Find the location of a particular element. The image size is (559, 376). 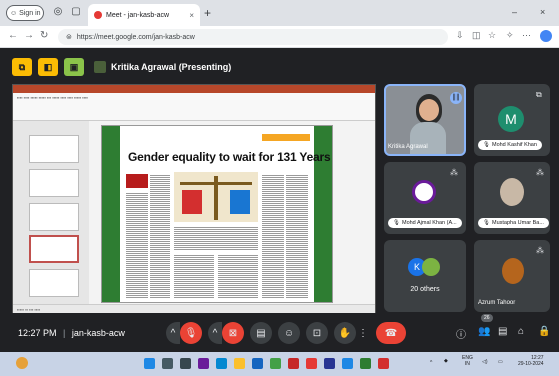

sign-in-label: Sign in is located at coordinates (30, 13).